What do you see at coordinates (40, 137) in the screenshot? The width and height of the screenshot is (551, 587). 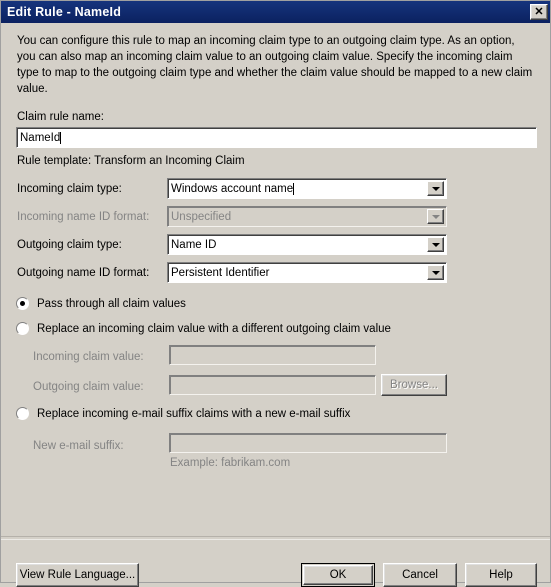 I see `claim-rule-name-value: NameId` at bounding box center [40, 137].